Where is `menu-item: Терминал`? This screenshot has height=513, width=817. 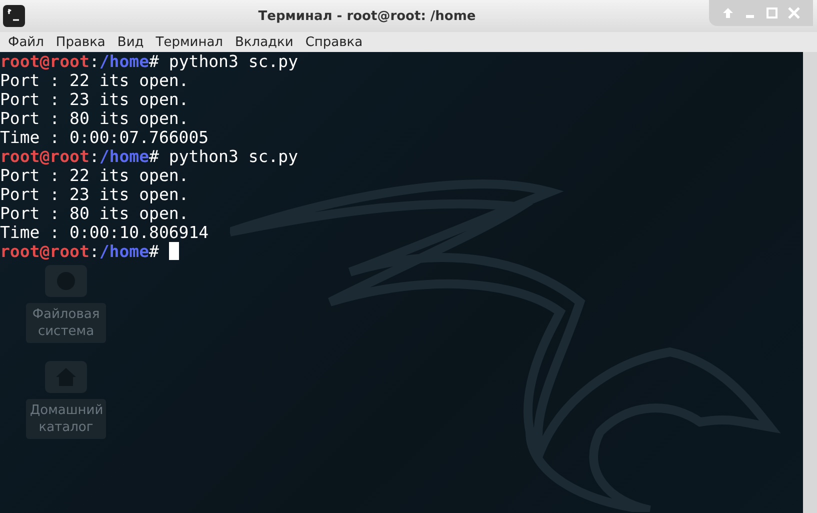 menu-item: Терминал is located at coordinates (189, 42).